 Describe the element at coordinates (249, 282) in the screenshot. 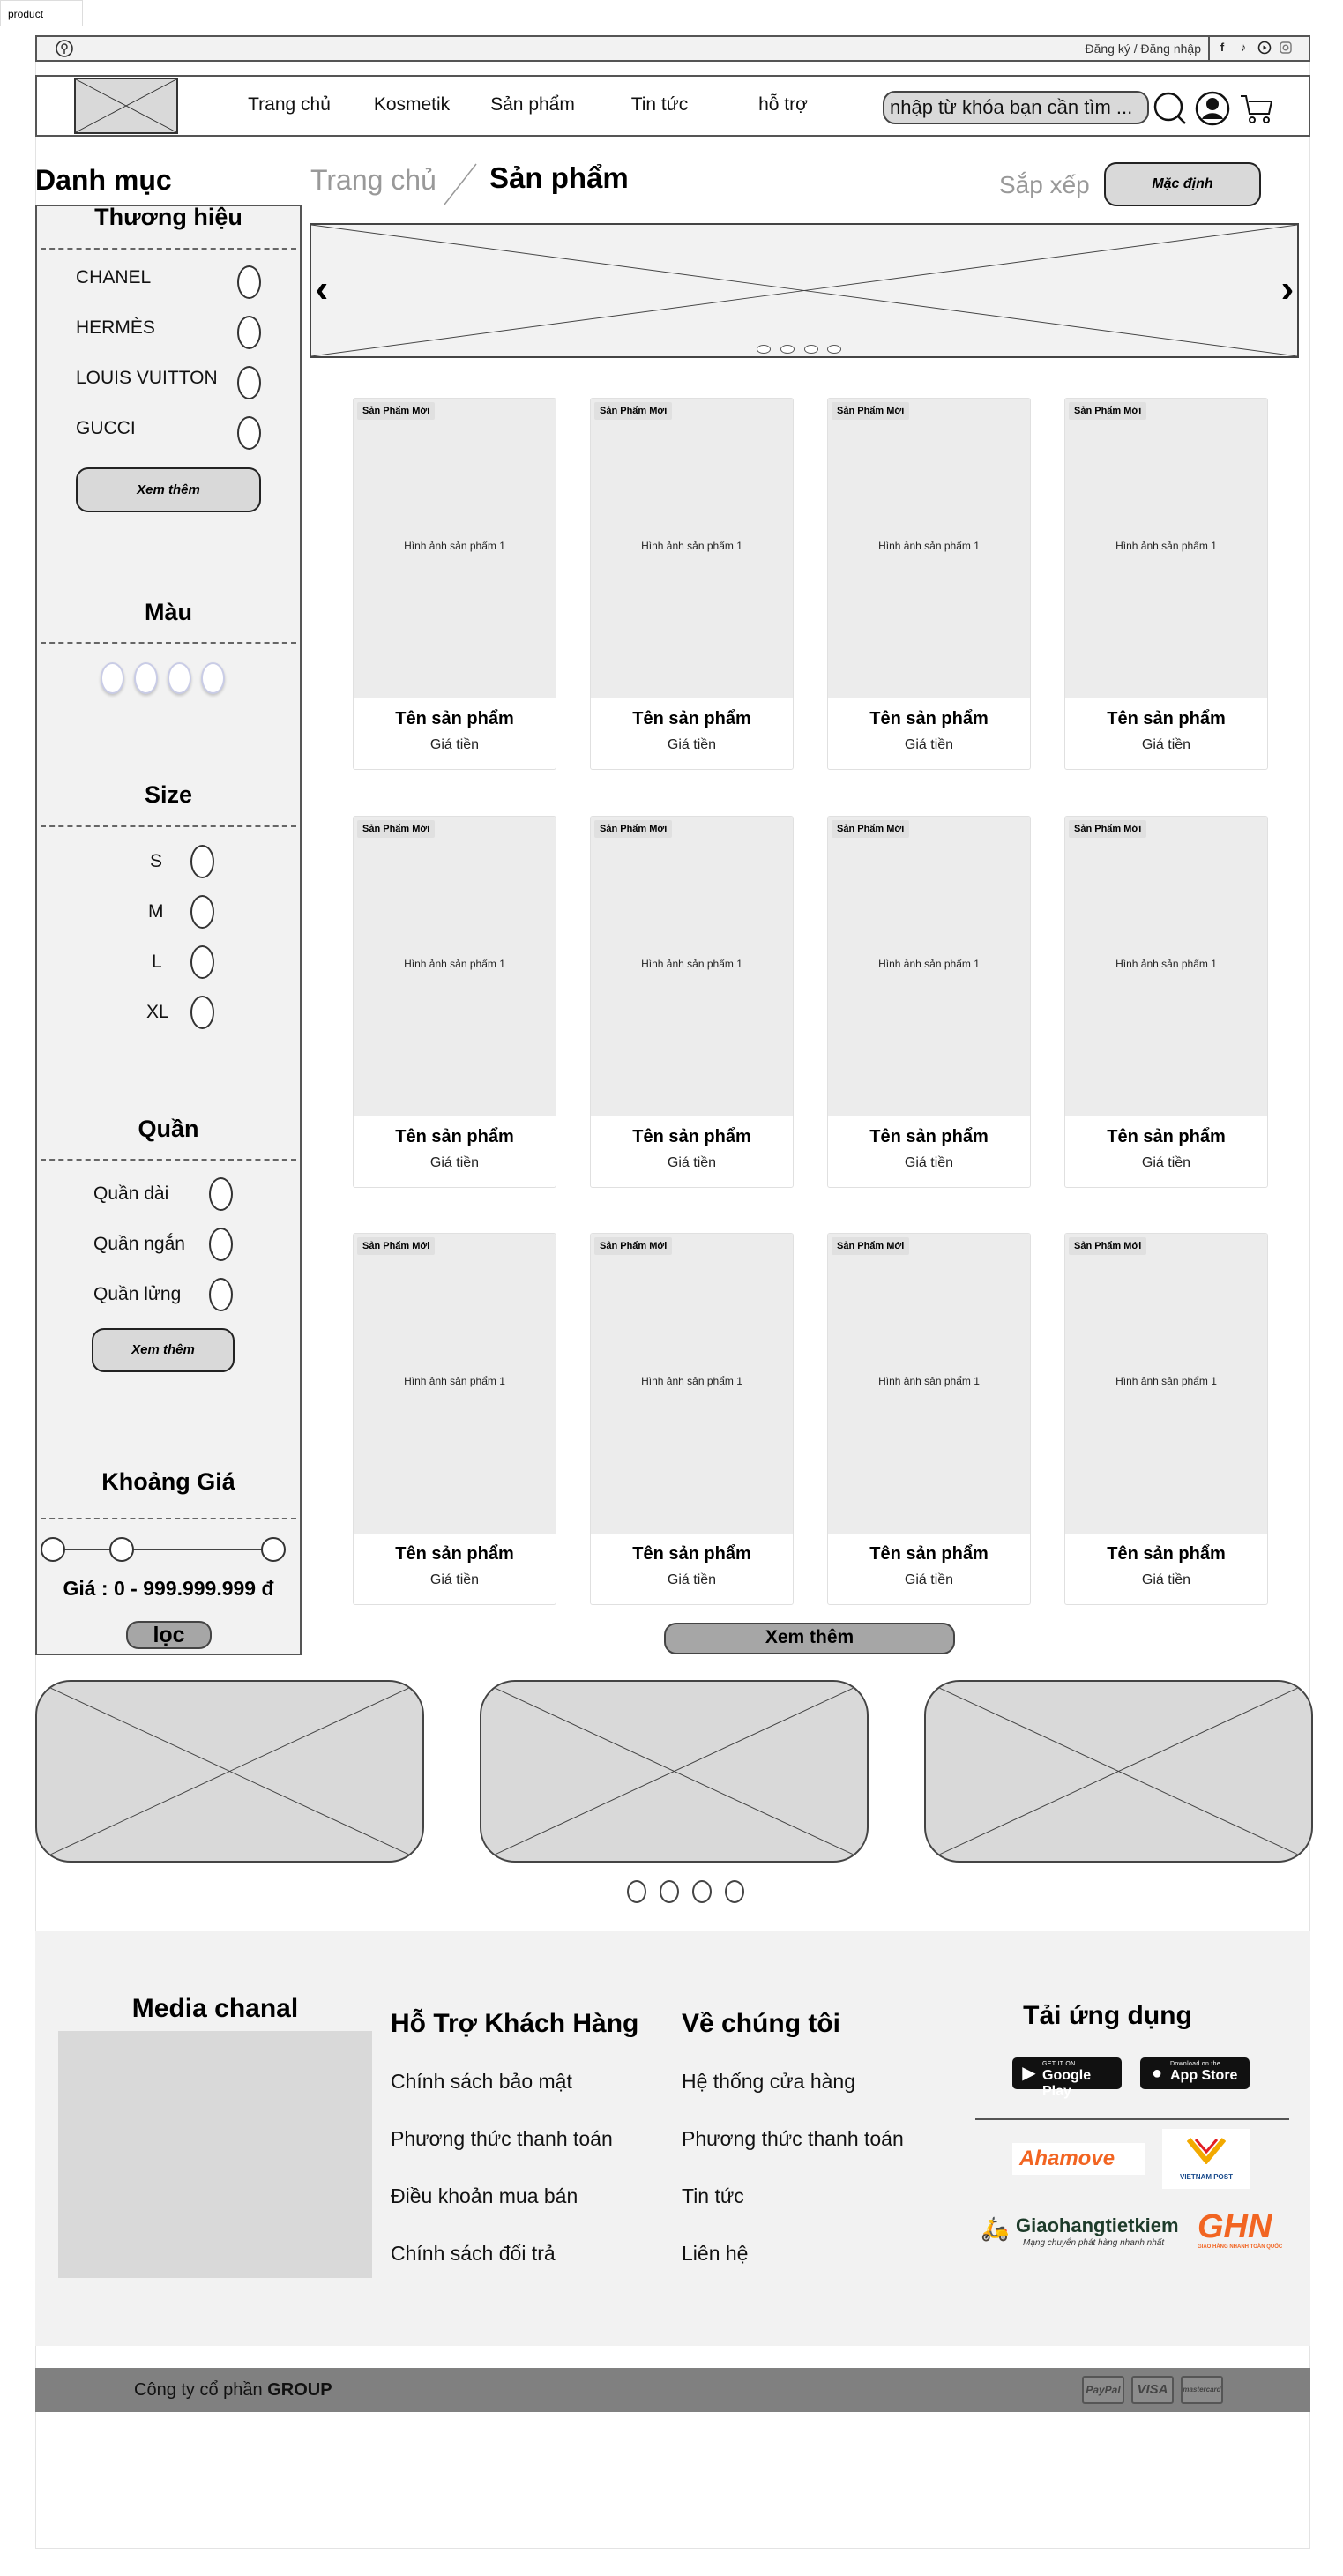

I see `brand-radio-chanel` at that location.